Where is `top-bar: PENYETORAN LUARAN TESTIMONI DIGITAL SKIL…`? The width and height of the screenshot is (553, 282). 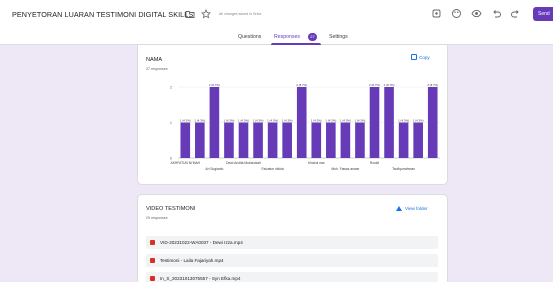 top-bar: PENYETORAN LUARAN TESTIMONI DIGITAL SKIL… is located at coordinates (276, 14).